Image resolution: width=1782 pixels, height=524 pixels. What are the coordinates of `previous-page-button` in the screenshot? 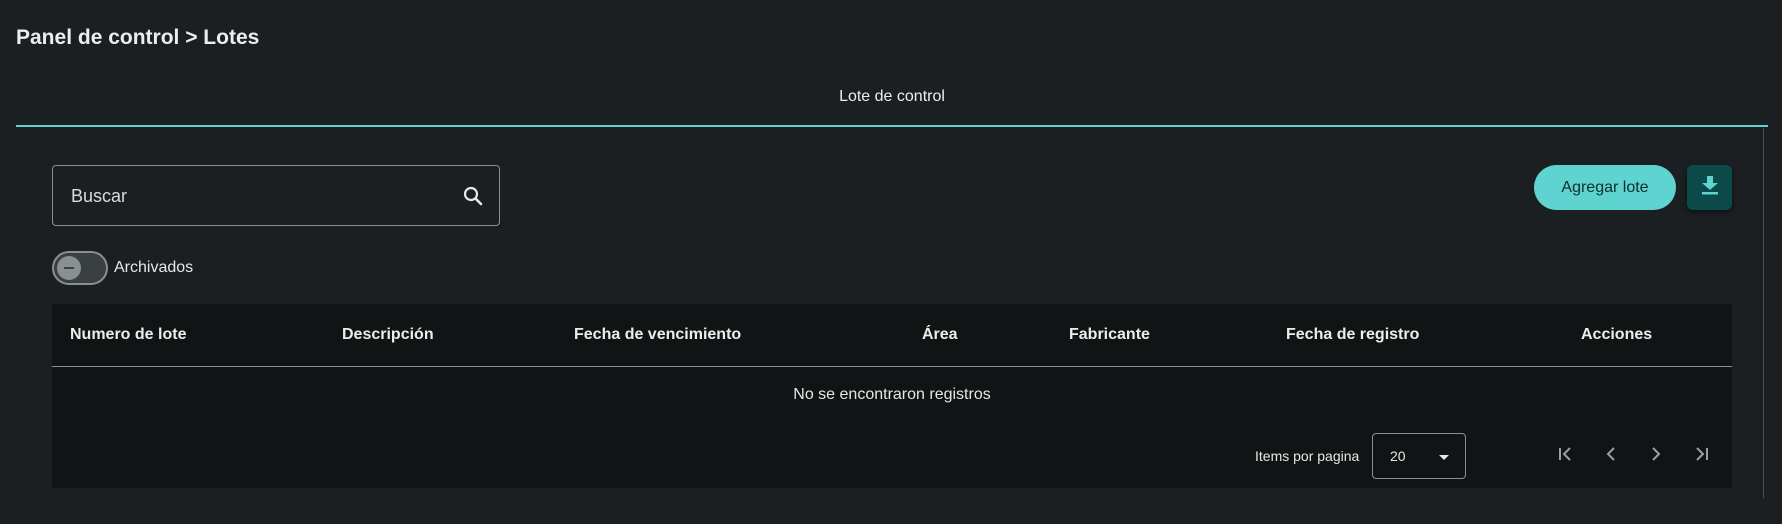 It's located at (1611, 456).